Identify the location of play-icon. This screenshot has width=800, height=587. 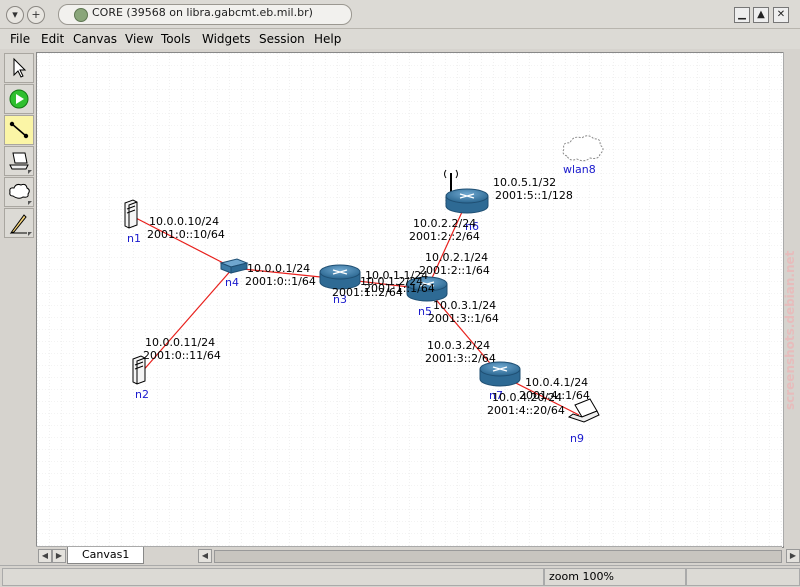
(19, 99).